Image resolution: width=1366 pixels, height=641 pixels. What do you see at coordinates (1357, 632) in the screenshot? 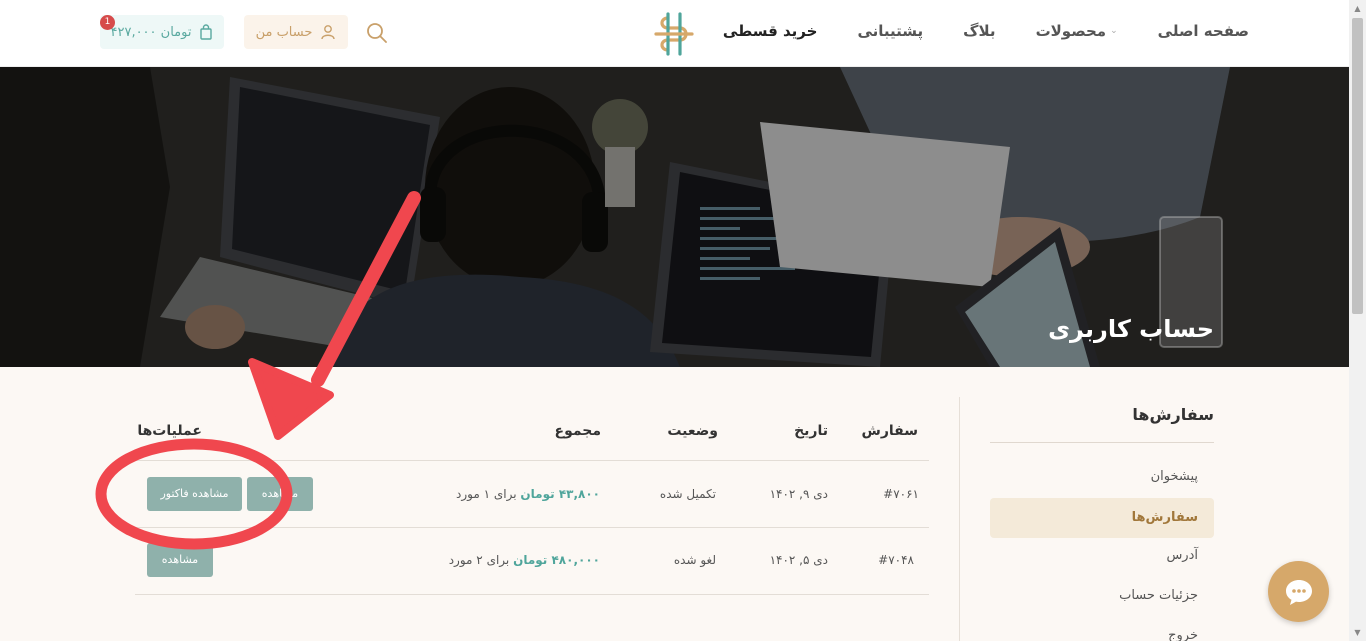
I see `scroll-down-arrow-icon: ▼` at bounding box center [1357, 632].